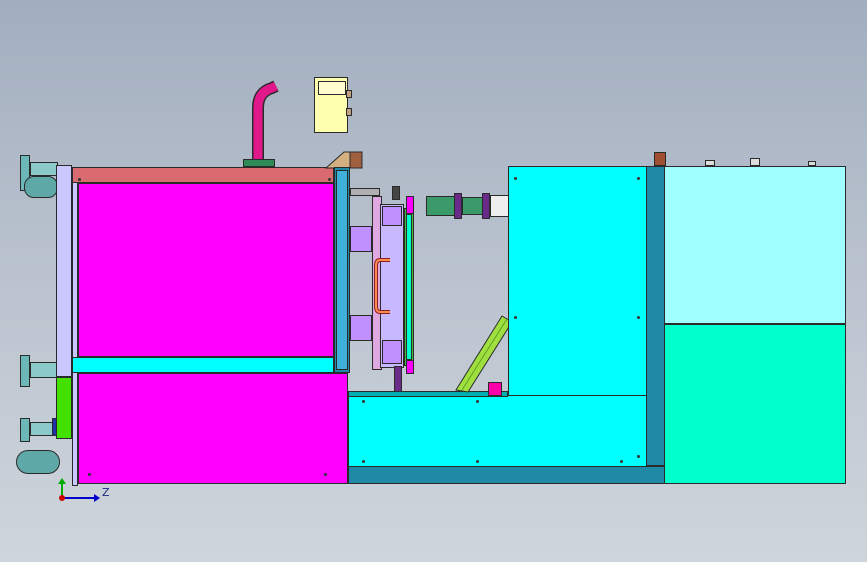 This screenshot has height=562, width=867. What do you see at coordinates (259, 163) in the screenshot?
I see `exhaust-pipe-base` at bounding box center [259, 163].